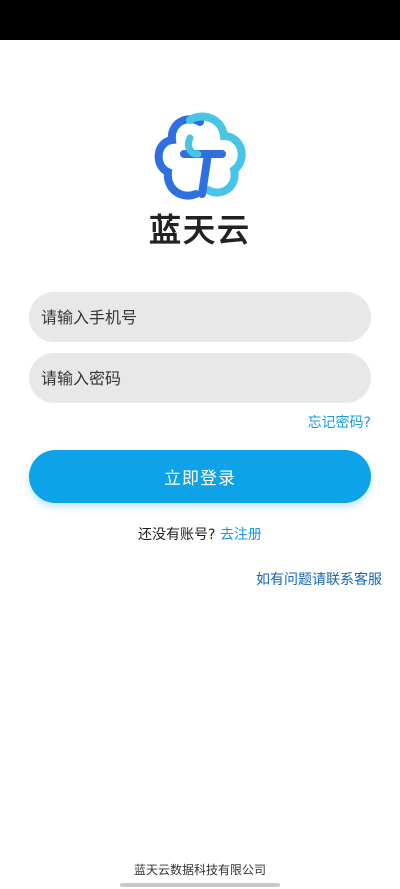 The width and height of the screenshot is (400, 889). Describe the element at coordinates (200, 160) in the screenshot. I see `cloud-logo-icon` at that location.